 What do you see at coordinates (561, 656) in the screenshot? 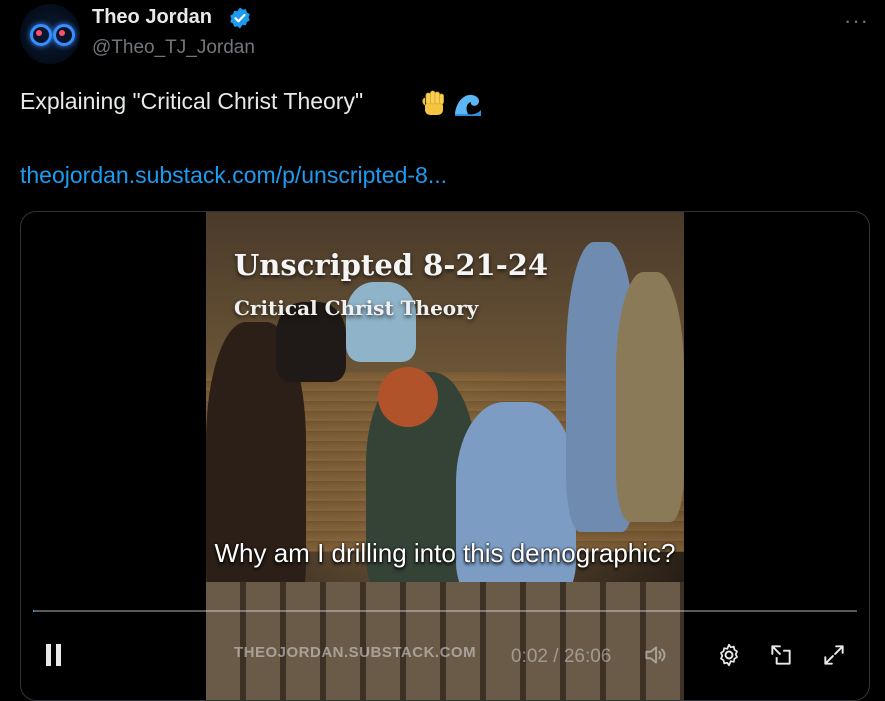
I see `video-time: 0:02 / 26:06` at bounding box center [561, 656].